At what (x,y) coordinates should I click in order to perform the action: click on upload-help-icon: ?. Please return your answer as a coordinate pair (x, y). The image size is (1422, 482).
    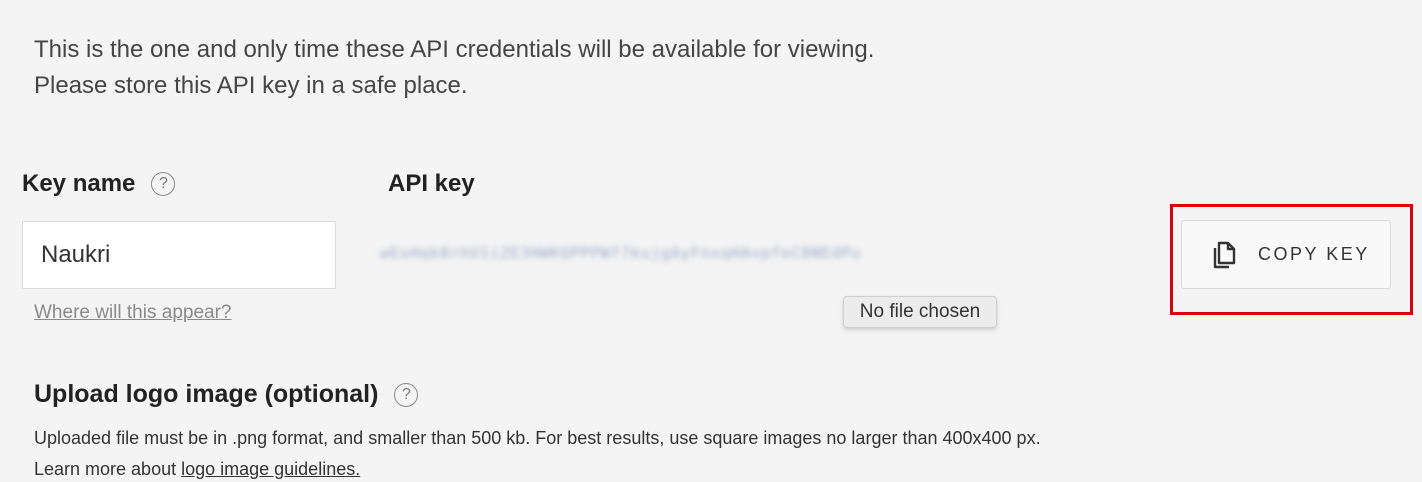
    Looking at the image, I should click on (406, 394).